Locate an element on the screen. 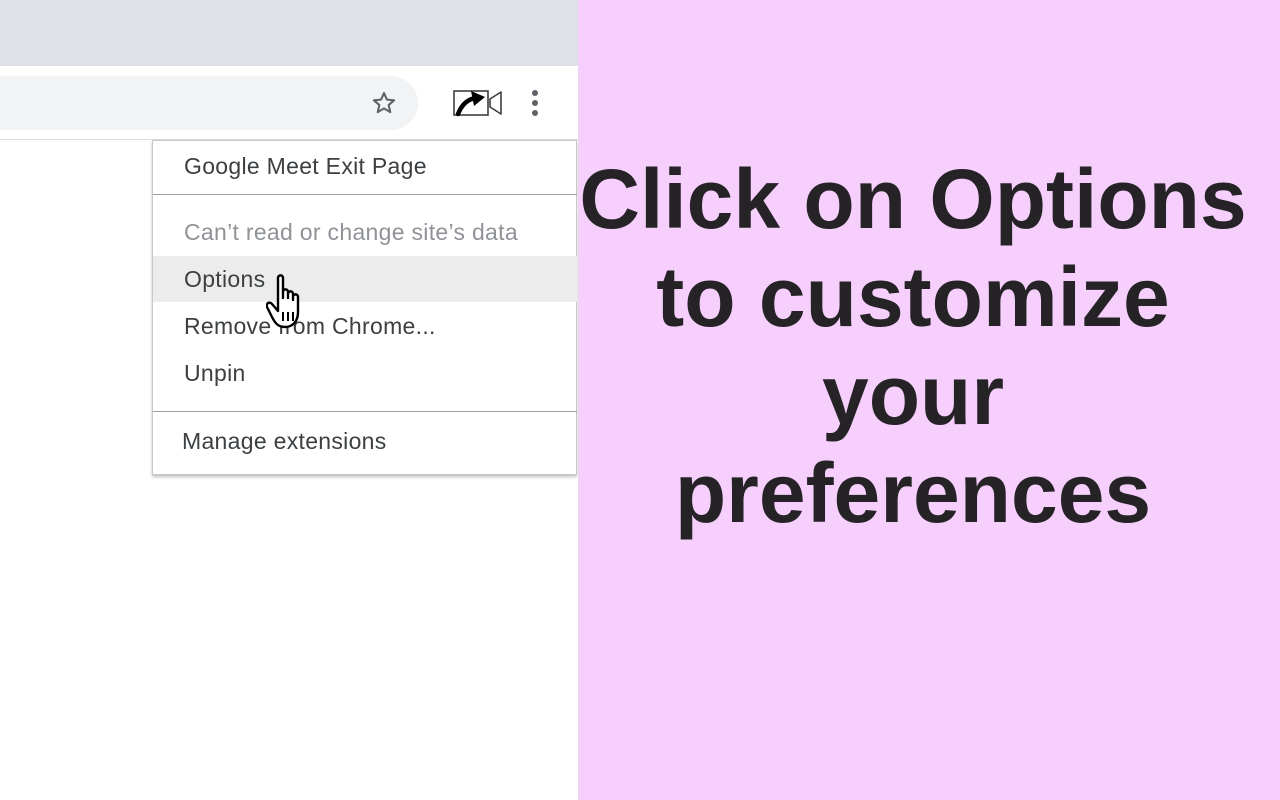  meet-exit-extension-button is located at coordinates (478, 103).